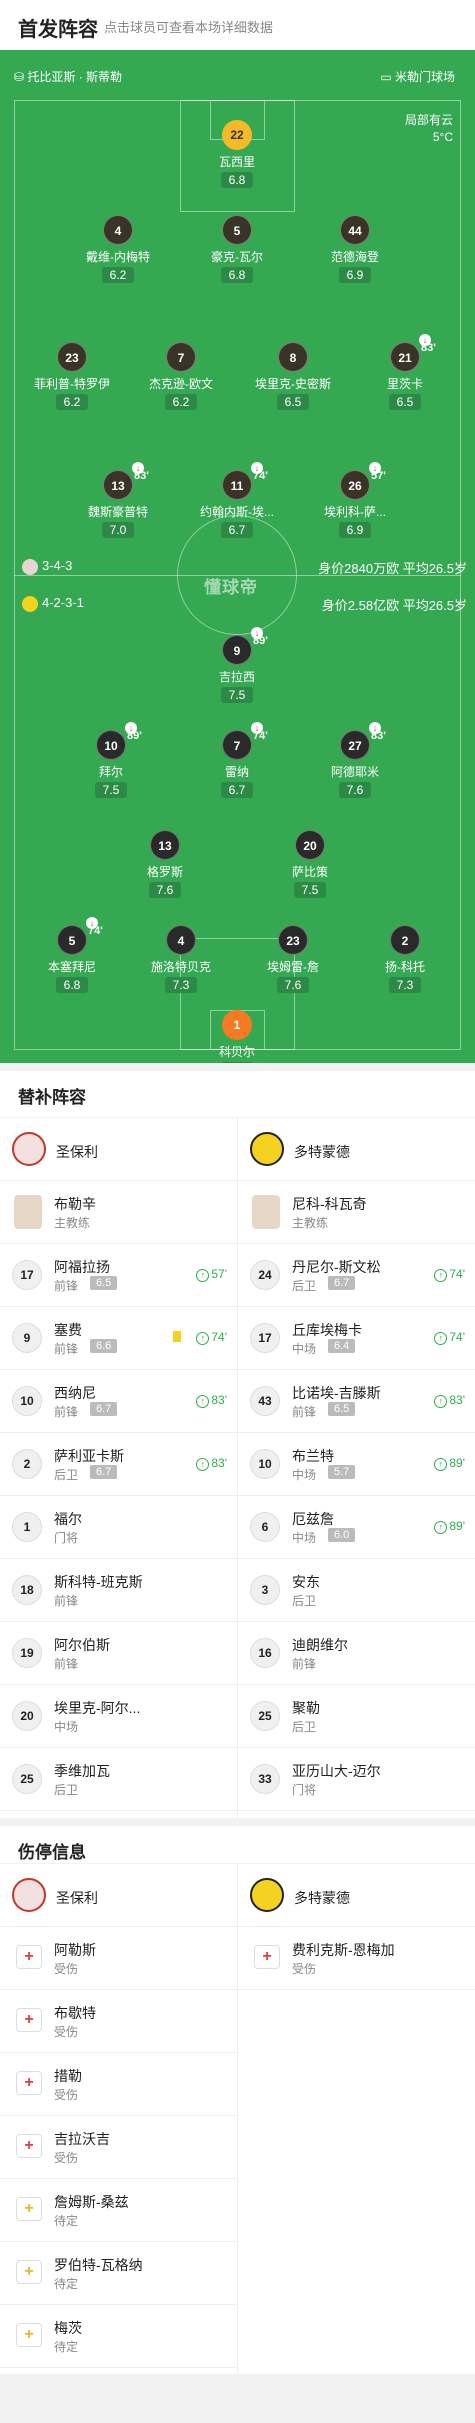 The height and width of the screenshot is (2423, 475). What do you see at coordinates (118, 2336) in the screenshot?
I see `injury-row: + 梅茨 待定` at bounding box center [118, 2336].